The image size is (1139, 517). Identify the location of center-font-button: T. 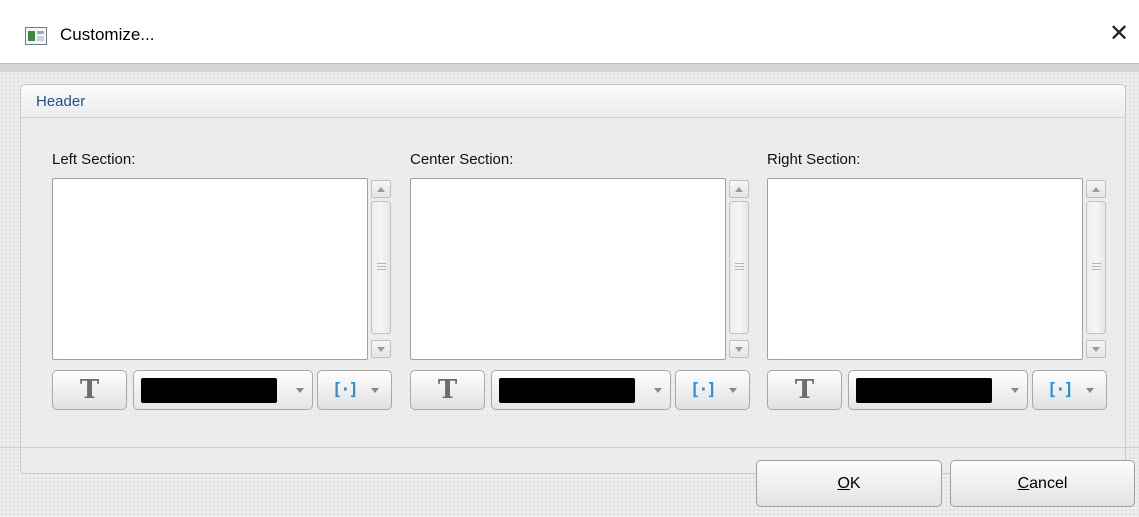
(447, 390).